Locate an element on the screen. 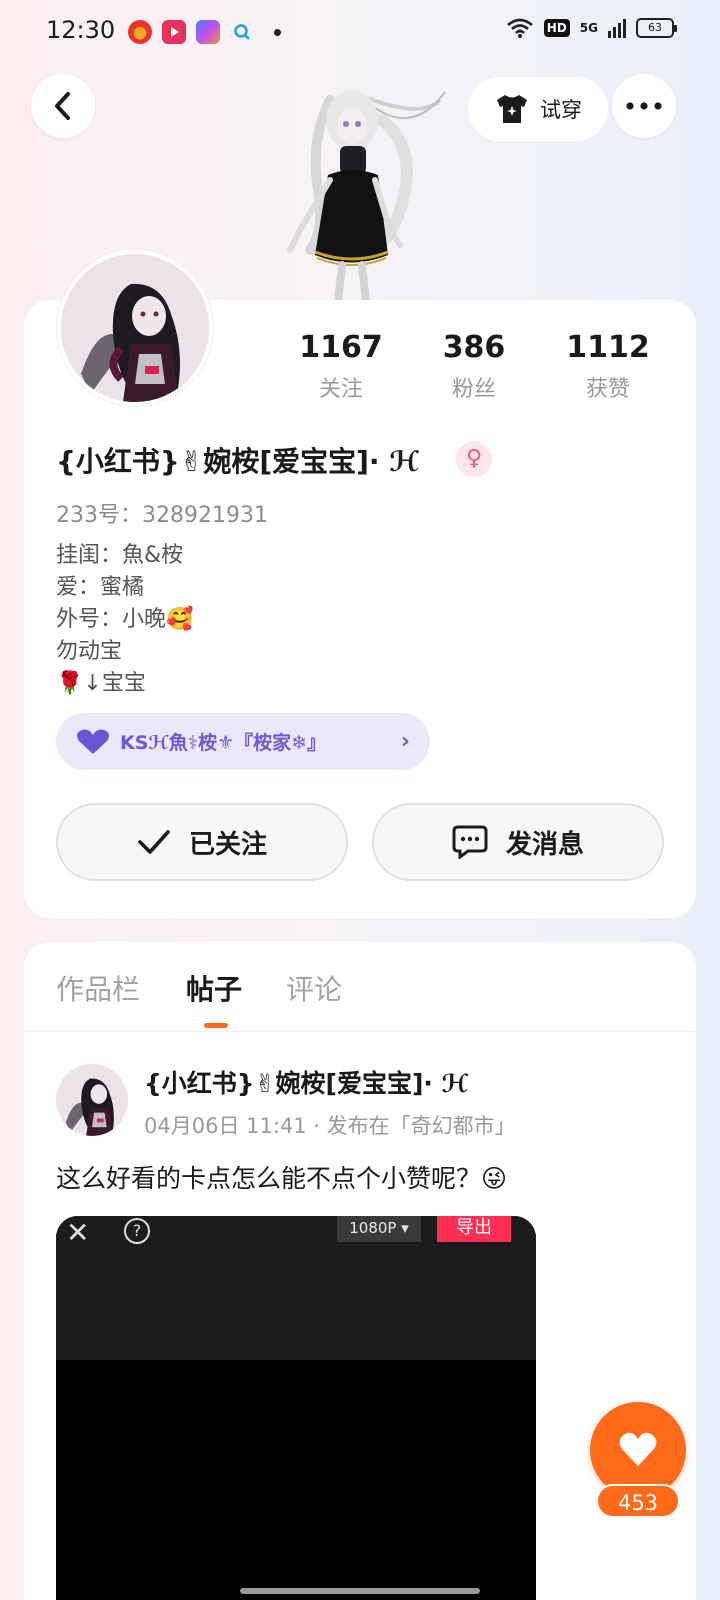 This screenshot has width=720, height=1600. family-label: KSℋ魚⚕桉⚜『桉家❄』 is located at coordinates (223, 743).